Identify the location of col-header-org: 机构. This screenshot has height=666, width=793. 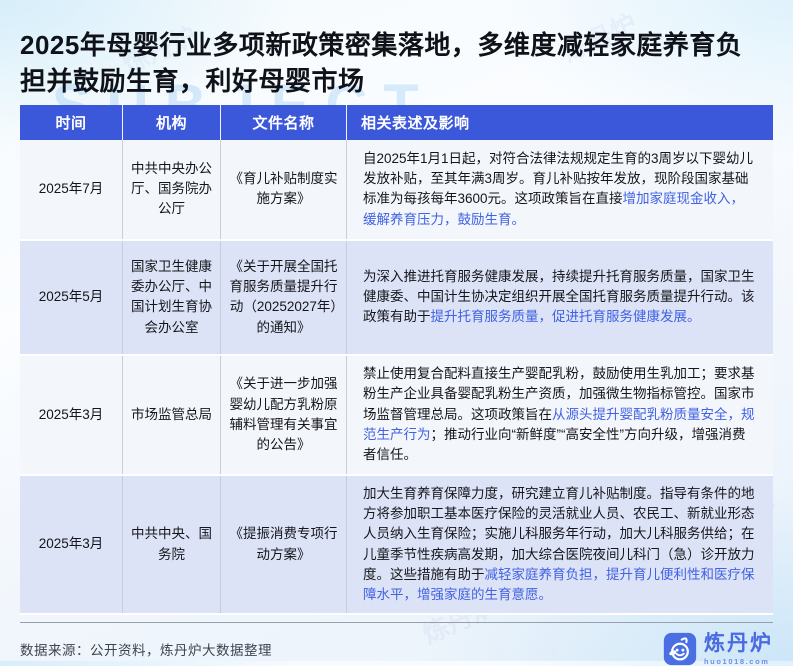
(172, 122).